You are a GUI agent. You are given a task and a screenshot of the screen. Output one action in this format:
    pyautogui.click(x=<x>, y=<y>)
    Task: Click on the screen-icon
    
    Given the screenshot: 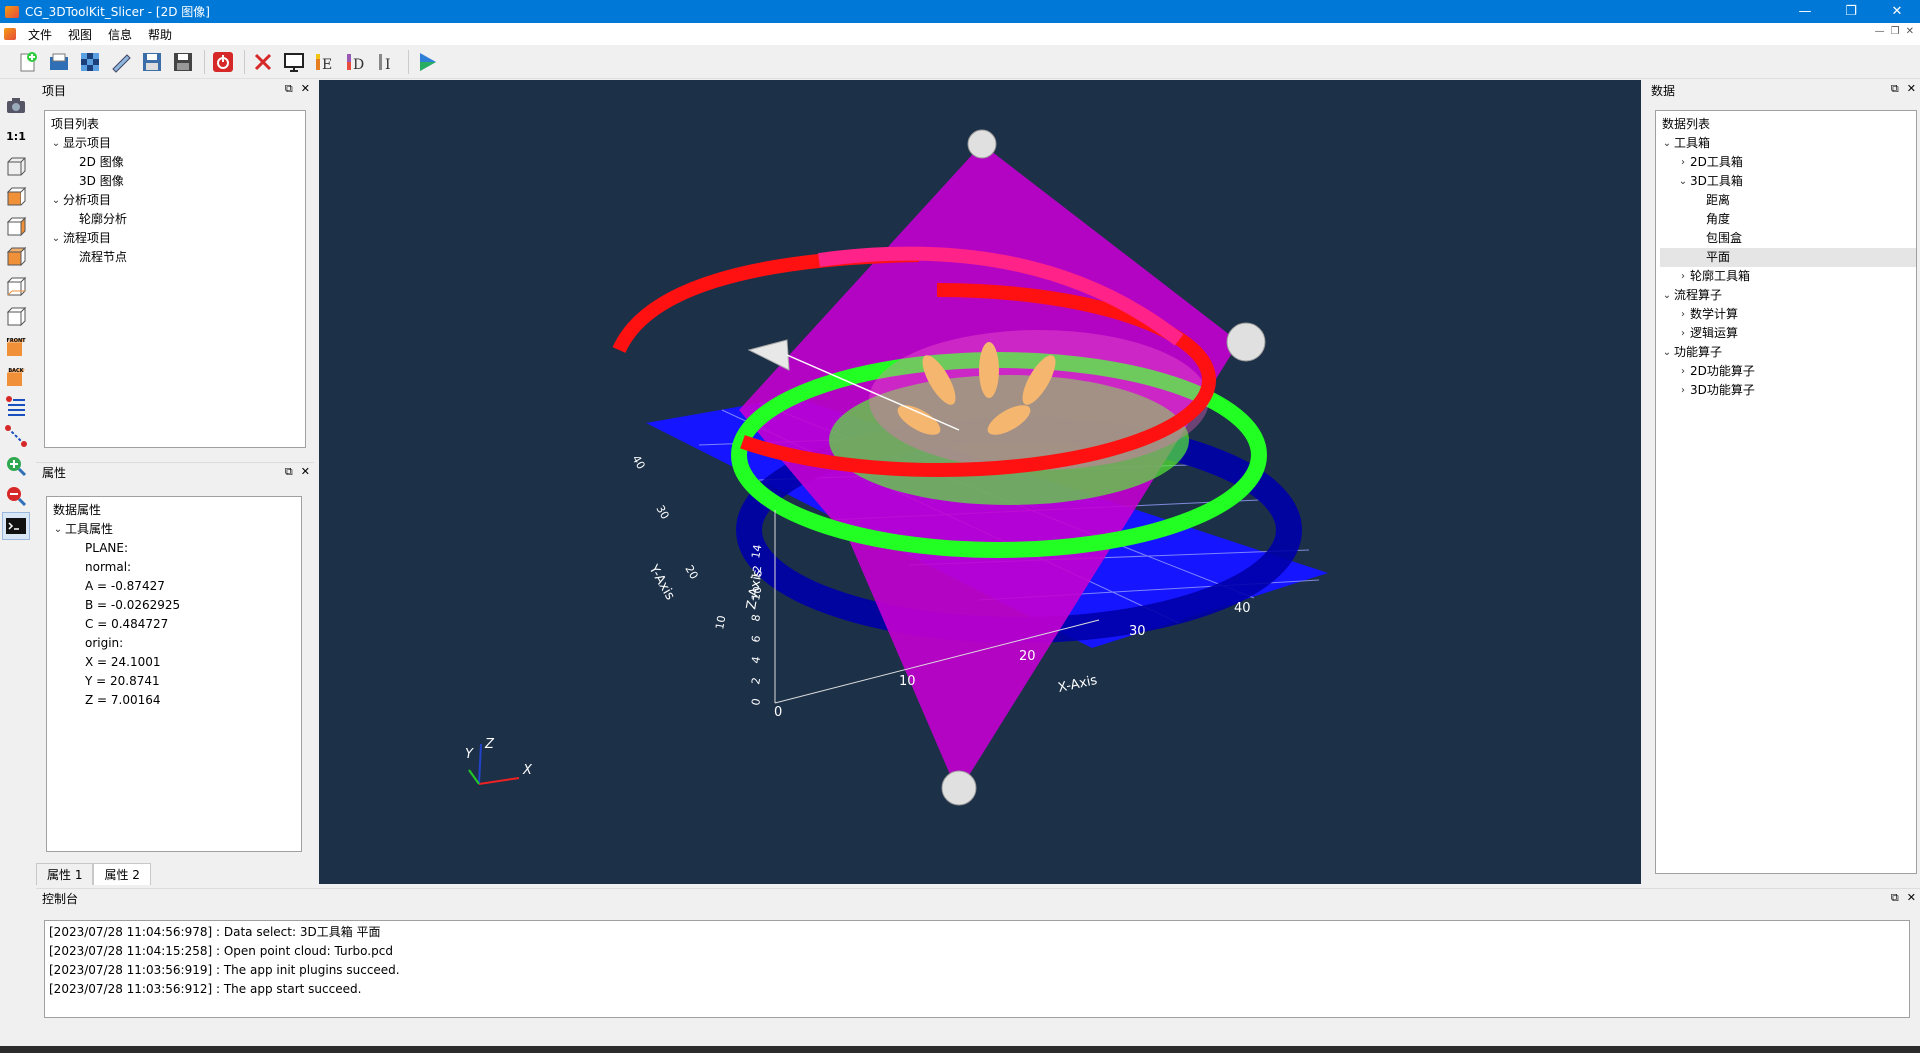 What is the action you would take?
    pyautogui.click(x=294, y=62)
    